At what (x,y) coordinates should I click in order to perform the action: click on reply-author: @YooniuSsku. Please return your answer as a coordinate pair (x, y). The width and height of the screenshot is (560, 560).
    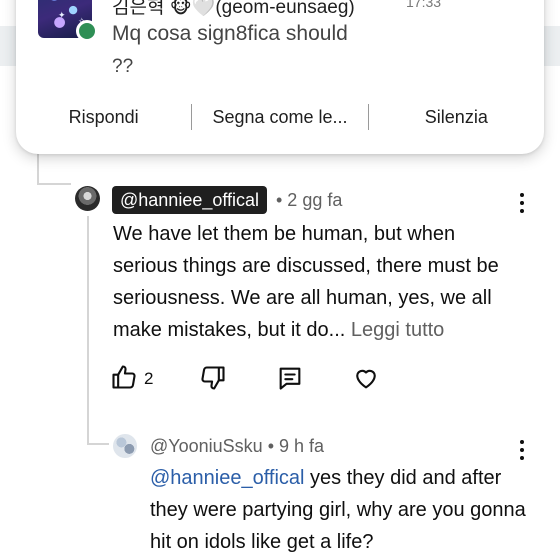
    Looking at the image, I should click on (206, 446).